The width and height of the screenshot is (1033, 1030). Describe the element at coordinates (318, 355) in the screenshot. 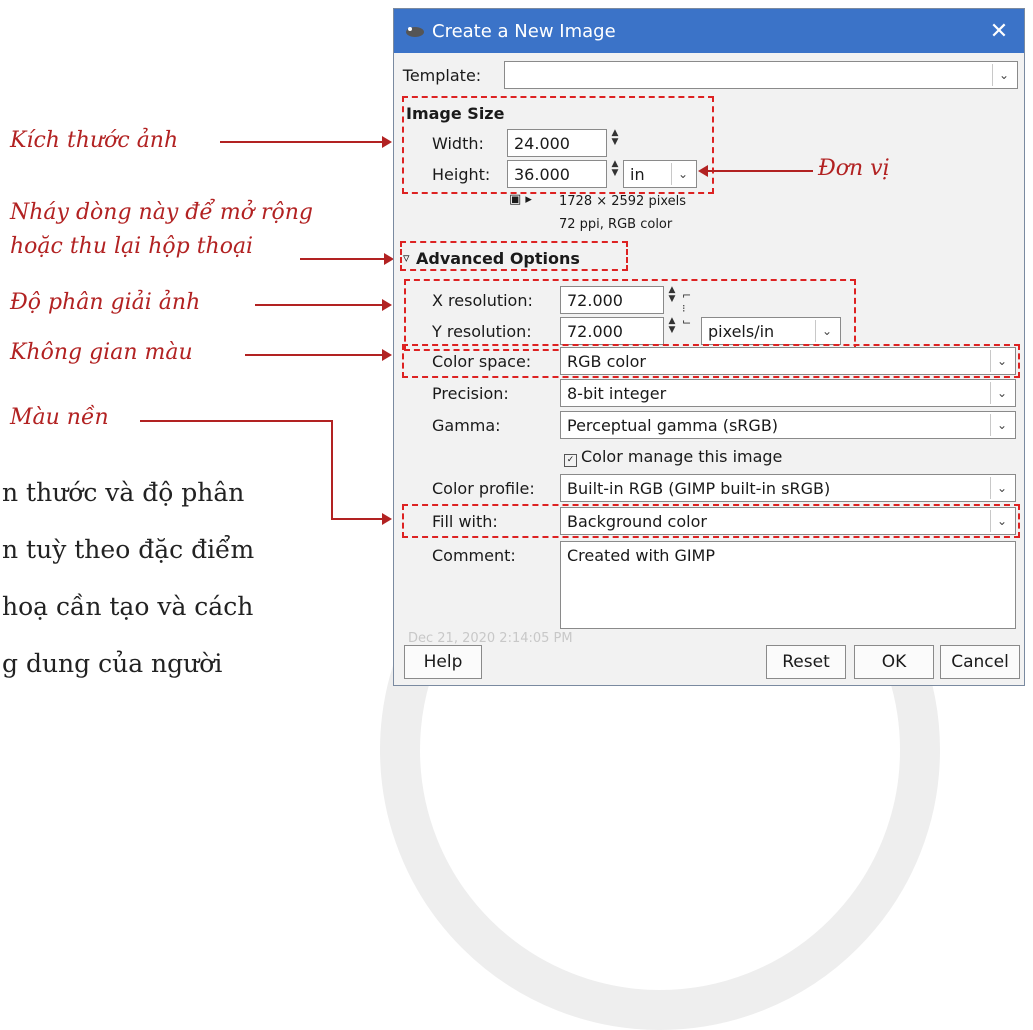

I see `arrow-color-space` at that location.